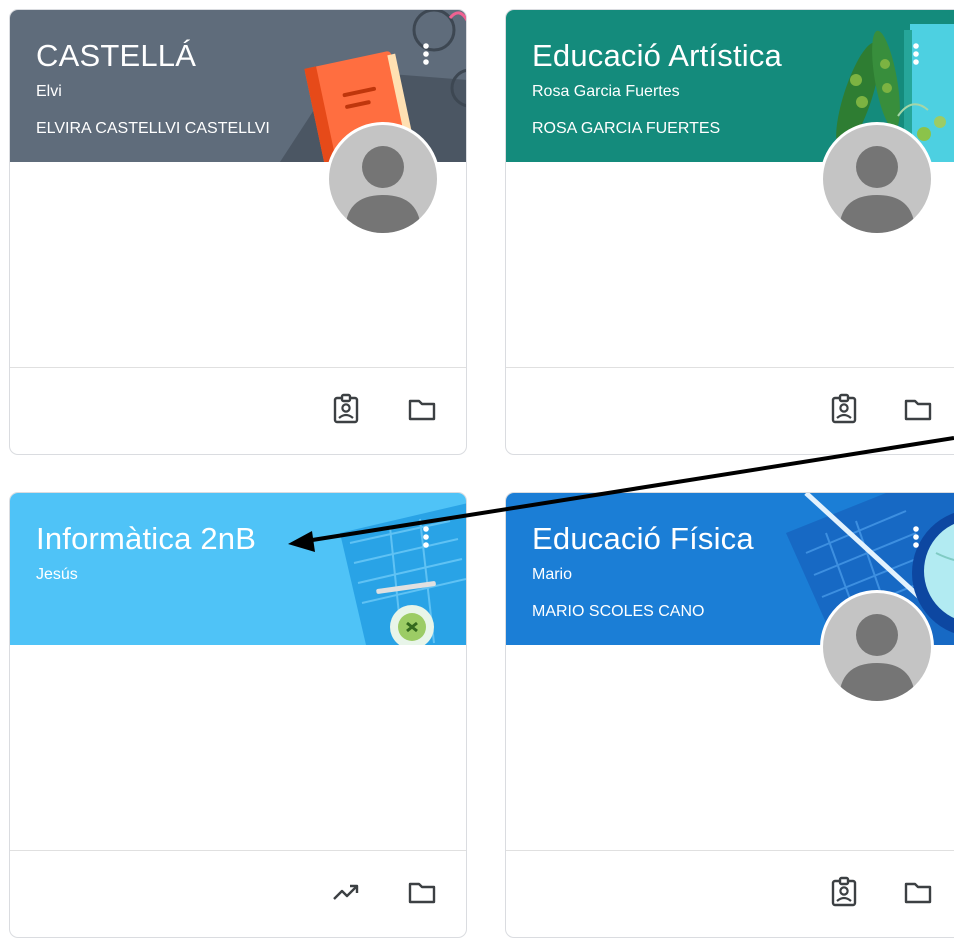 The width and height of the screenshot is (954, 938). What do you see at coordinates (49, 91) in the screenshot?
I see `class-section: Elvi` at bounding box center [49, 91].